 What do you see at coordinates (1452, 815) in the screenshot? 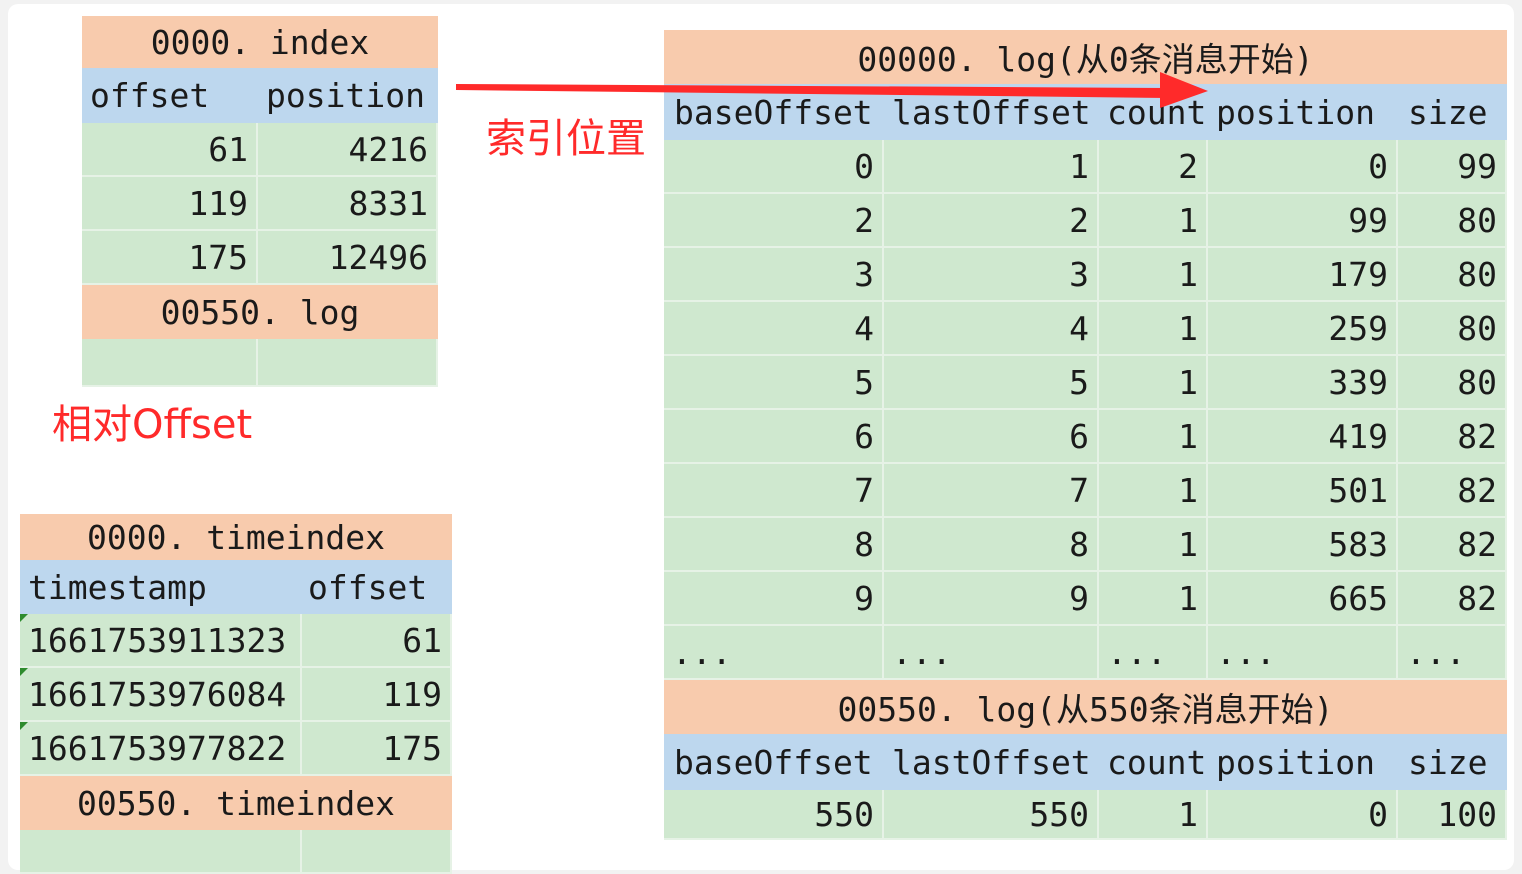
I see `log2-cell: 100` at bounding box center [1452, 815].